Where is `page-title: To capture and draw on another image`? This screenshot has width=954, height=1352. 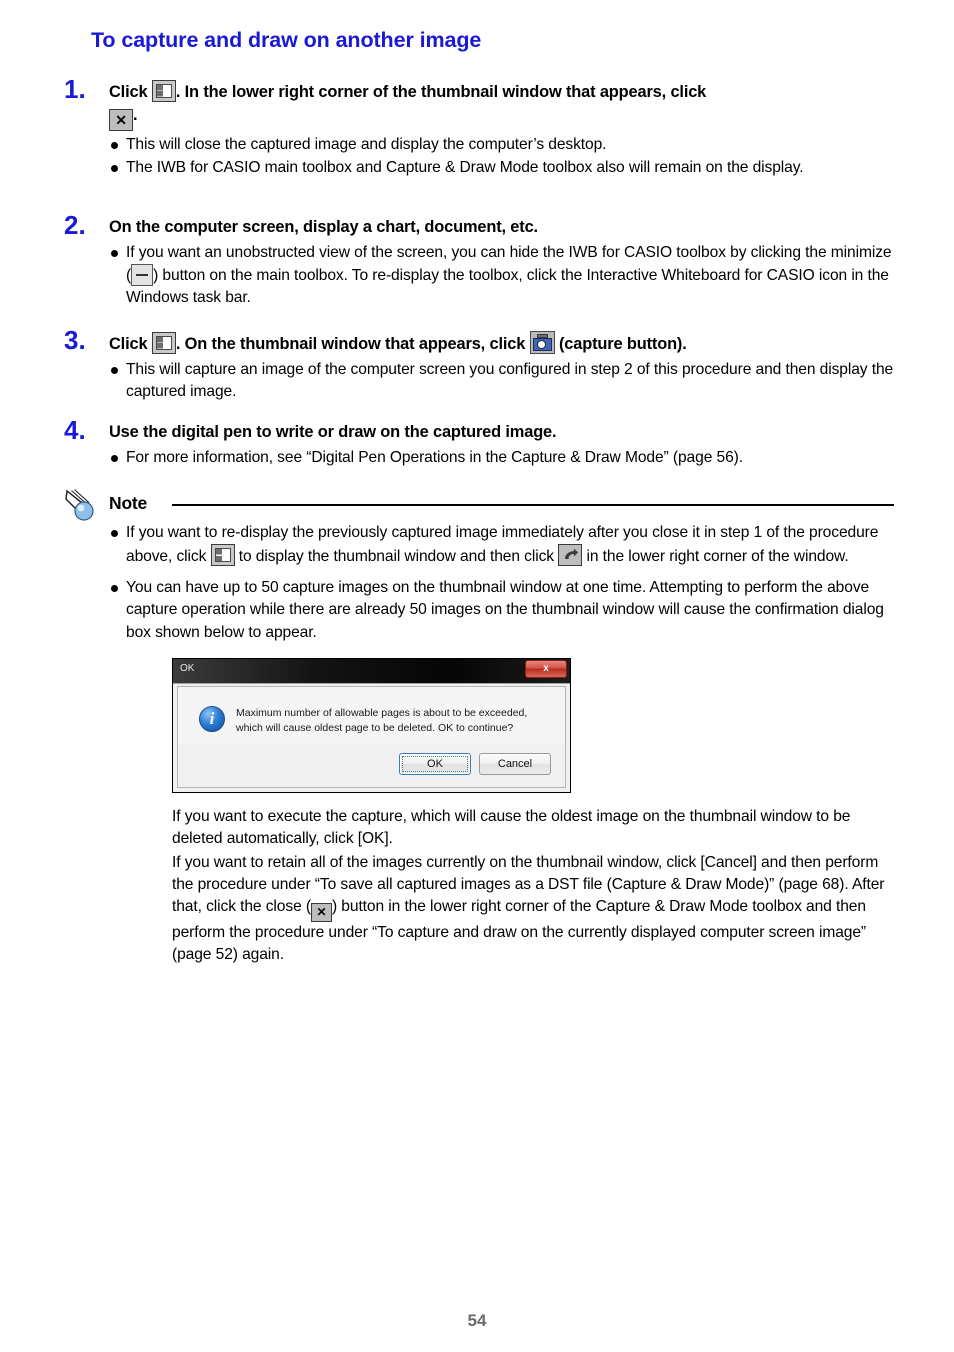 page-title: To capture and draw on another image is located at coordinates (286, 40).